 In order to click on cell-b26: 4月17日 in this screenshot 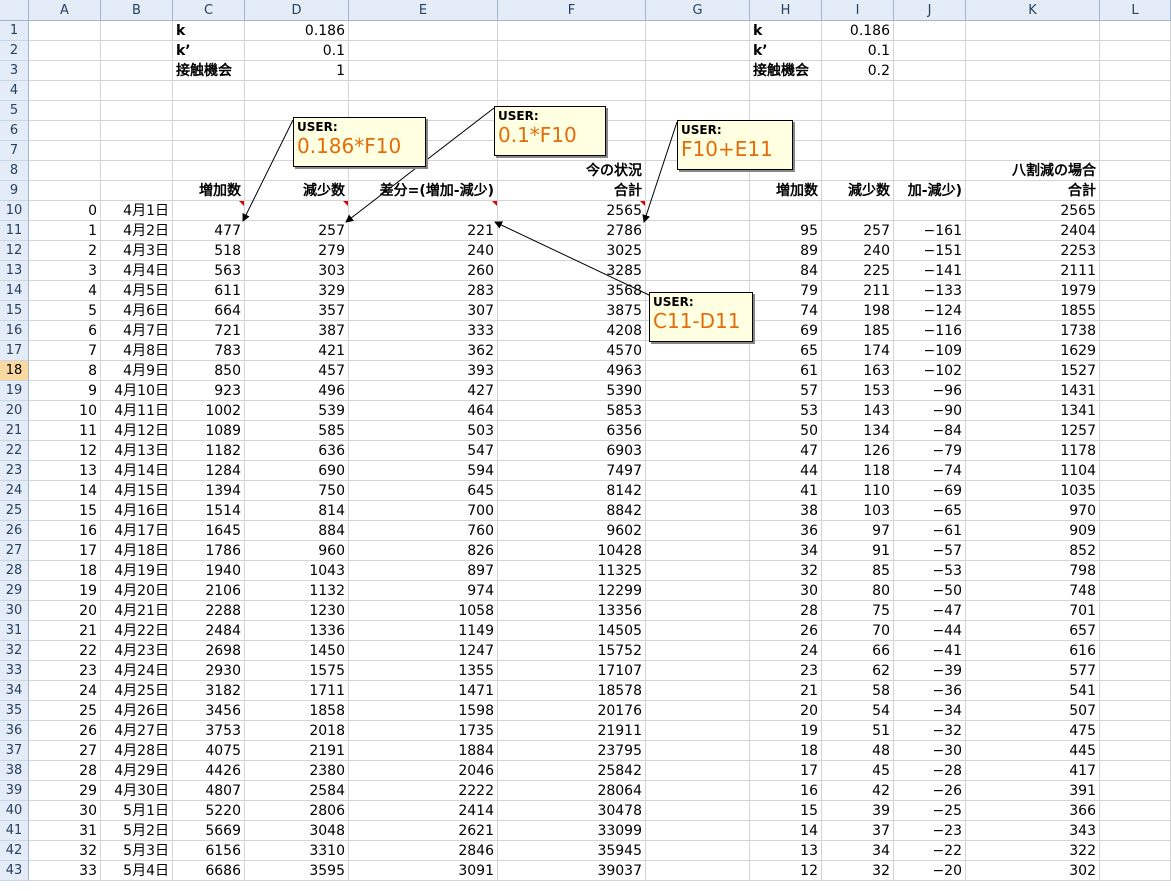, I will do `click(137, 531)`.